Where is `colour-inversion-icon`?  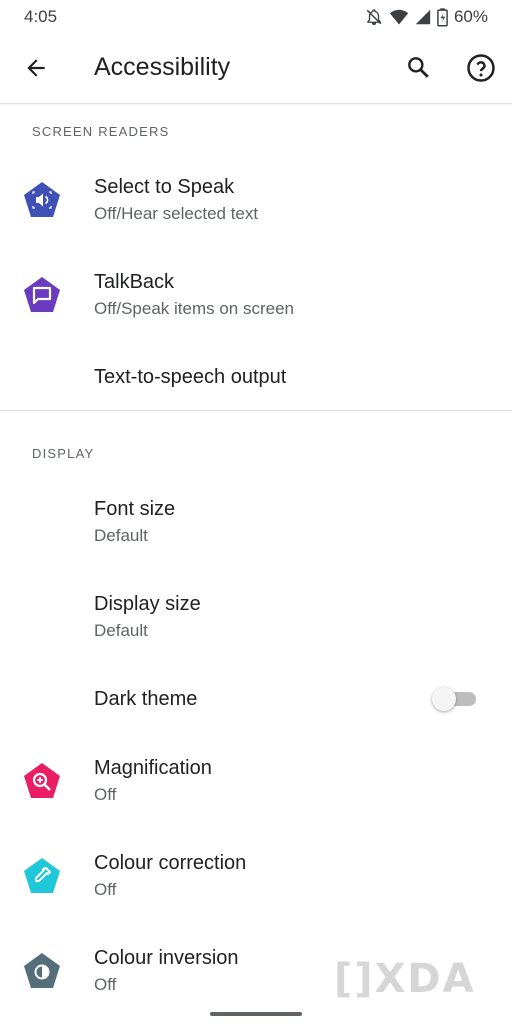
colour-inversion-icon is located at coordinates (42, 971).